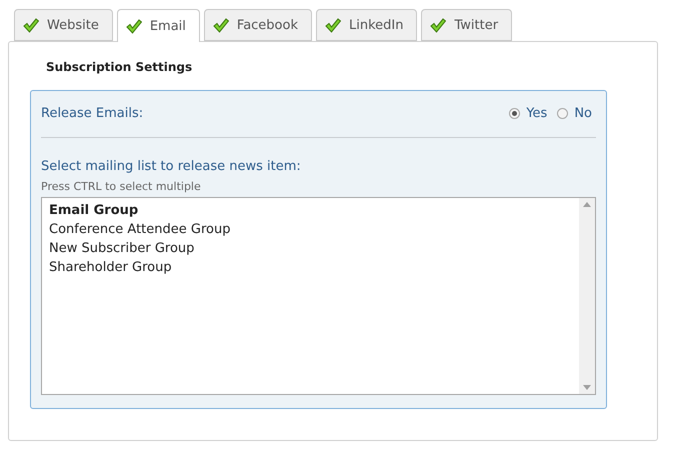  What do you see at coordinates (63, 25) in the screenshot?
I see `tab: Website` at bounding box center [63, 25].